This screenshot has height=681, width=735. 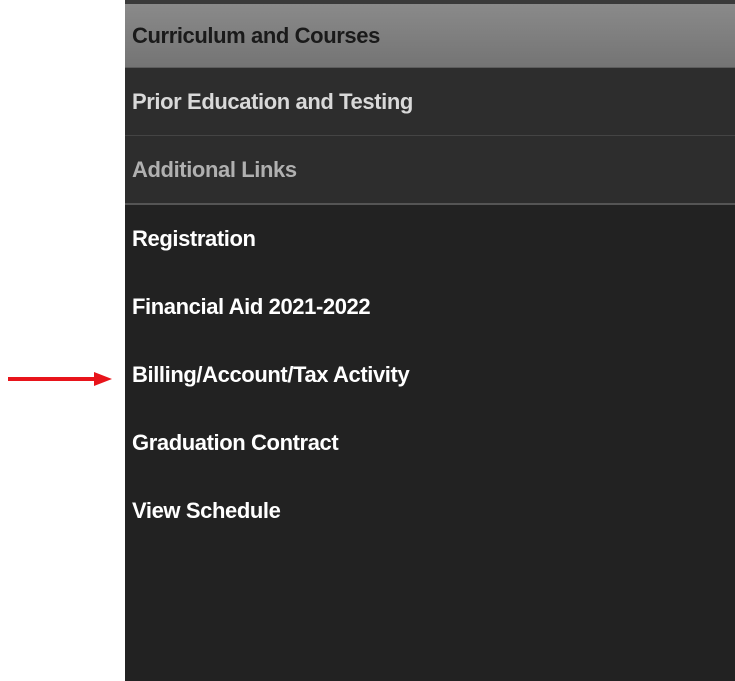 I want to click on link-financial-aid: Financial Aid 2021-2022, so click(x=430, y=307).